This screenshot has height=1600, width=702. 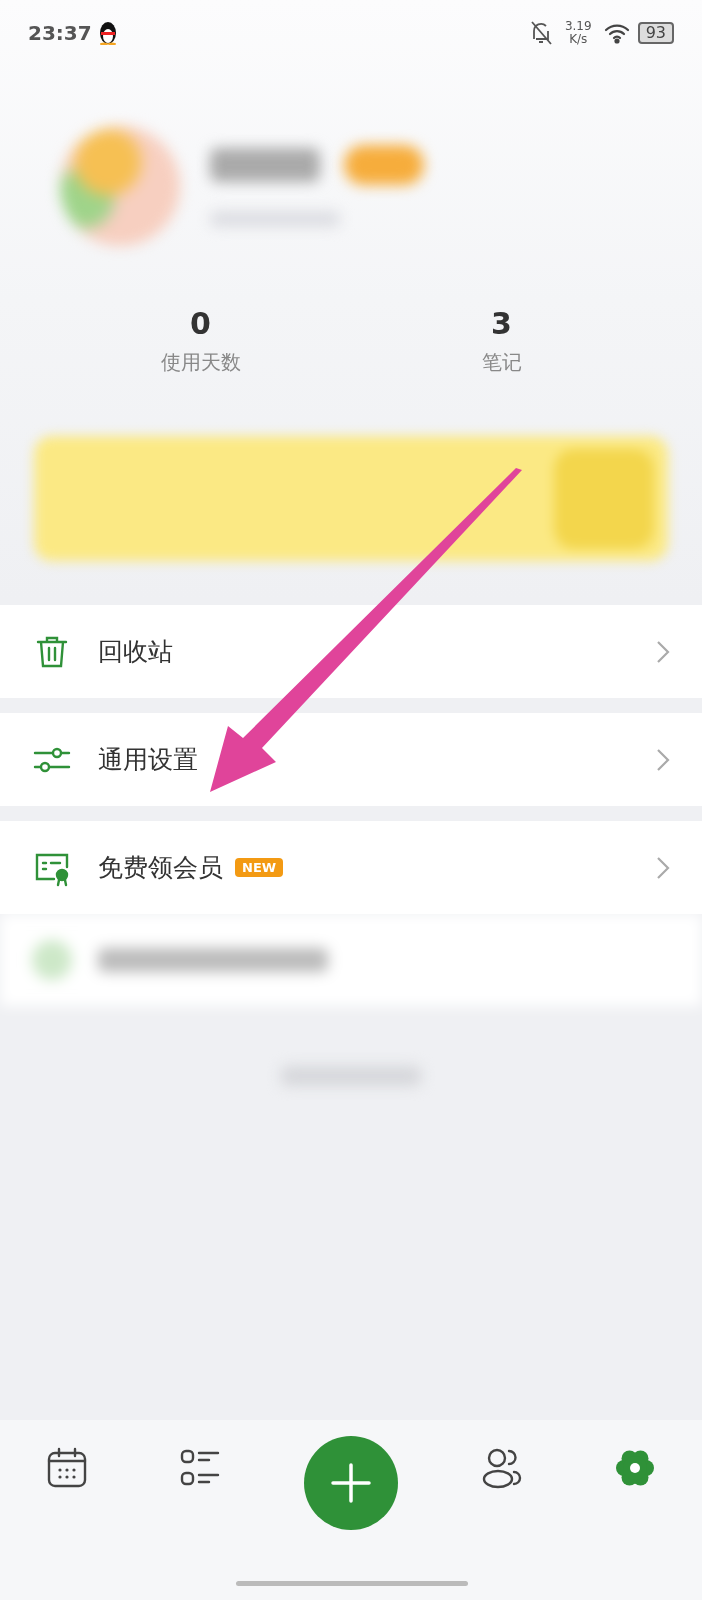 What do you see at coordinates (259, 867) in the screenshot?
I see `new-badge: NEW` at bounding box center [259, 867].